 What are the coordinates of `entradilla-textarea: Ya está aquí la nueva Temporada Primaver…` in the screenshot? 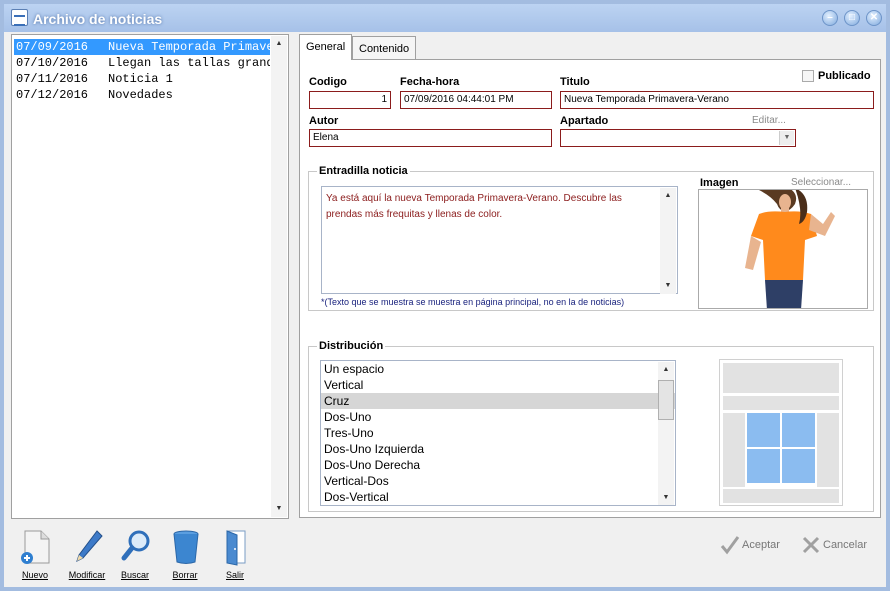 It's located at (499, 240).